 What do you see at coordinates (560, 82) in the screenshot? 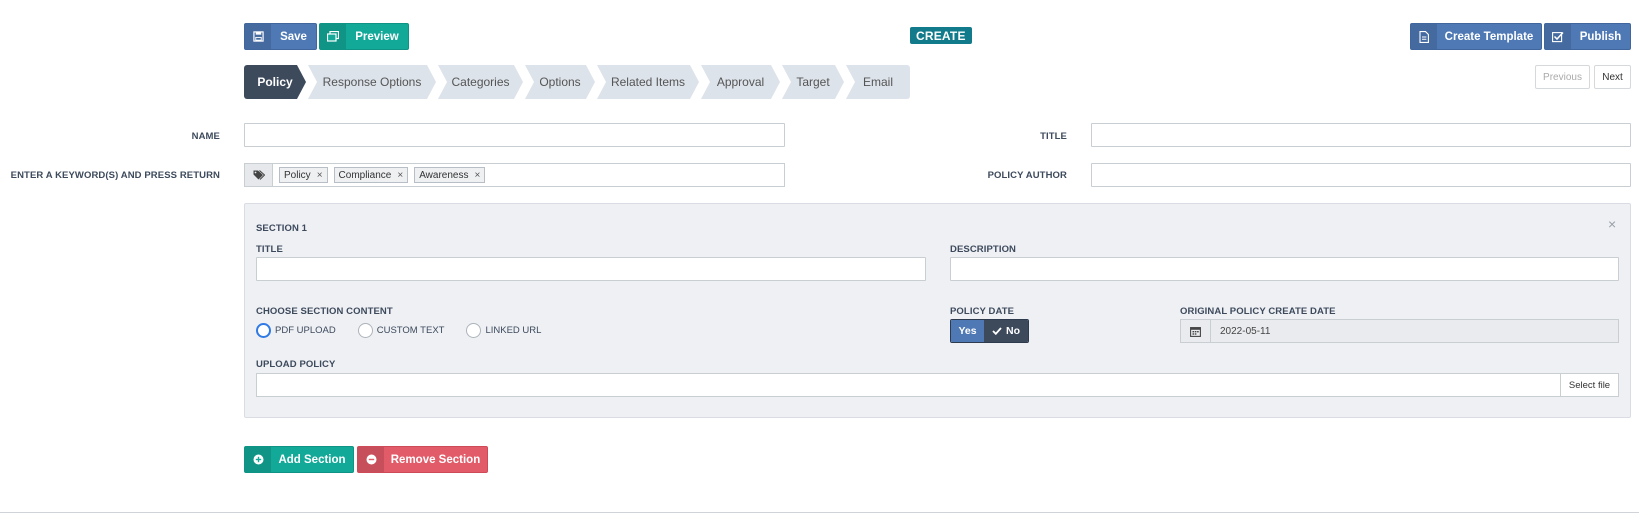
I see `wizard-step-options: Options` at bounding box center [560, 82].